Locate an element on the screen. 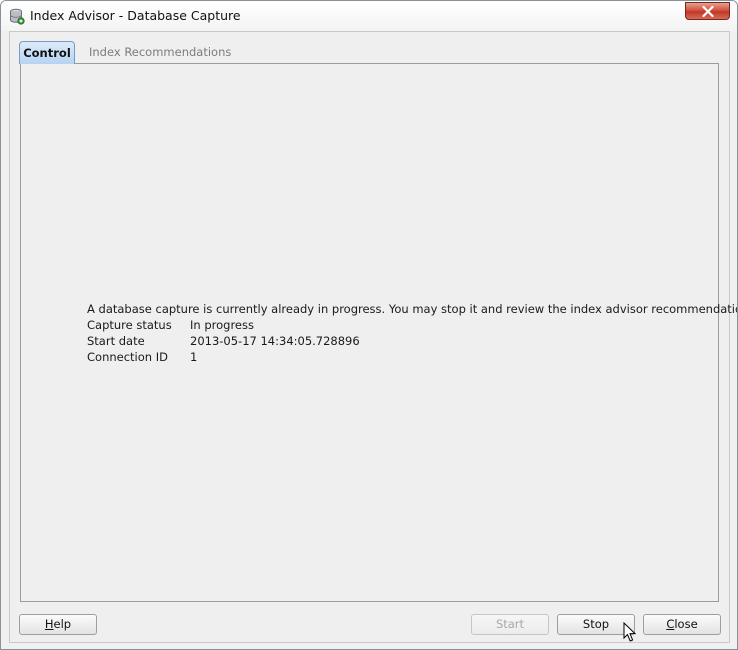 This screenshot has width=738, height=650. start-date-label: Start date is located at coordinates (116, 341).